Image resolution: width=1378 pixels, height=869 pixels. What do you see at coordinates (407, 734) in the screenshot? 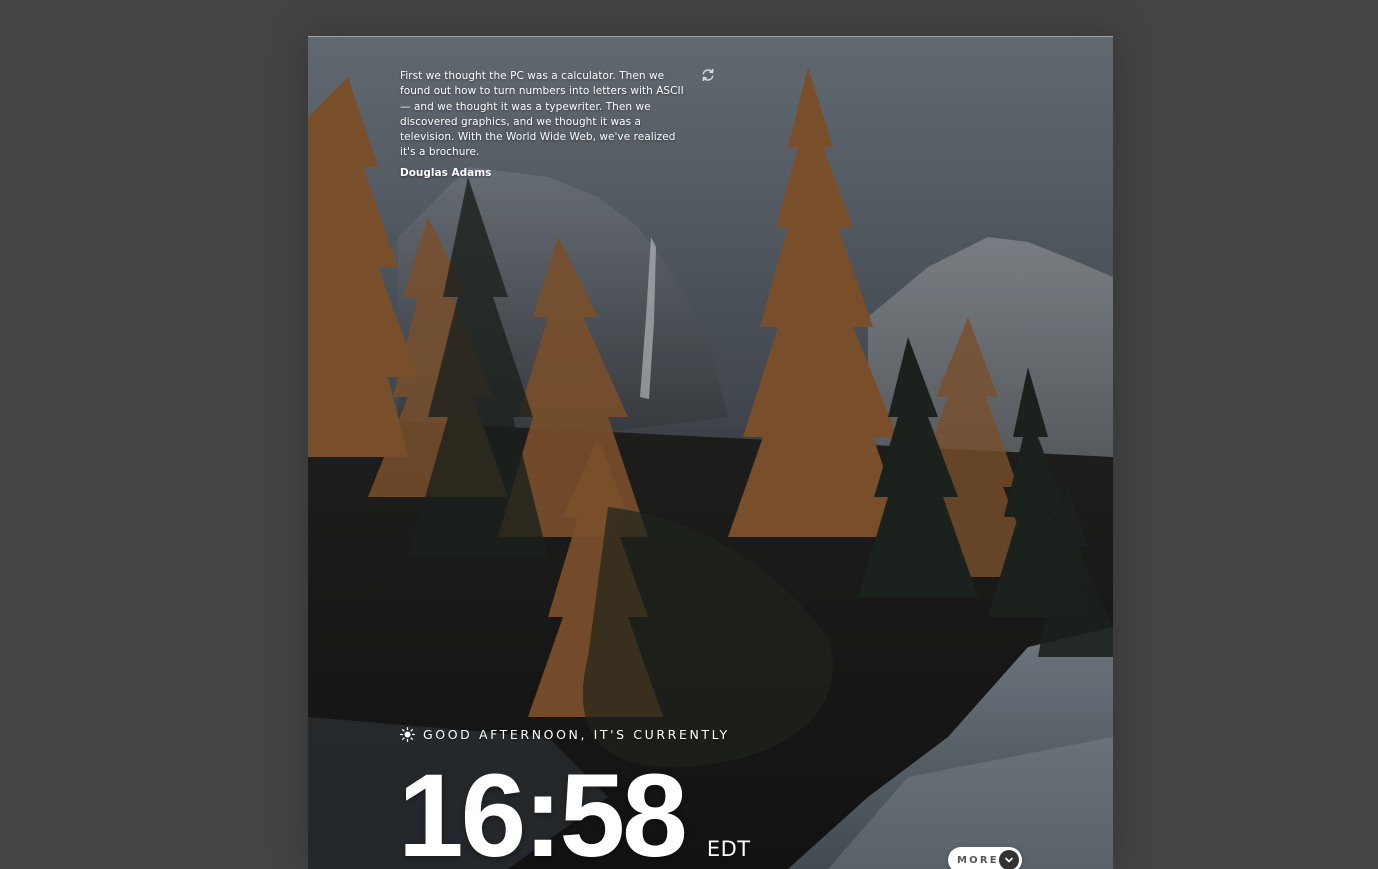
I see `sun-icon` at bounding box center [407, 734].